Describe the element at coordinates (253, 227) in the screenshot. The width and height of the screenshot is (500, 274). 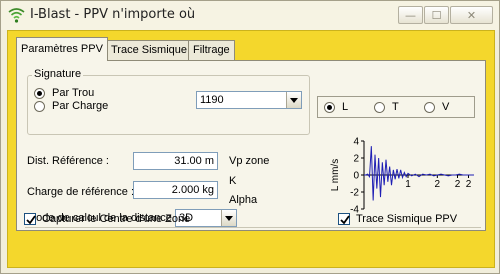
I see `panel-divider` at that location.